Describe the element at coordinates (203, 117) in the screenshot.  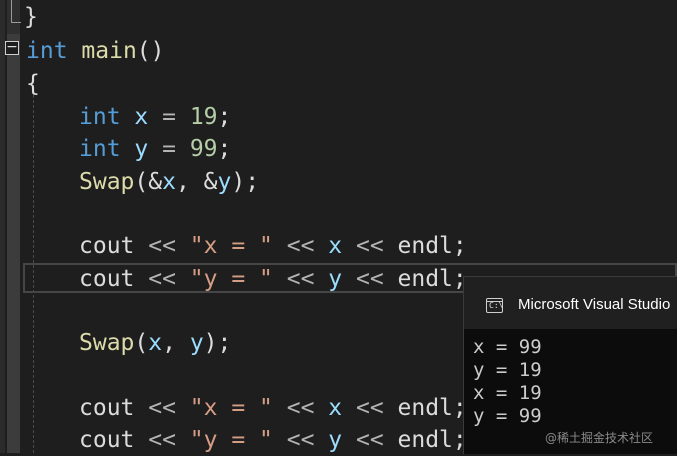
I see `code-token: 19` at that location.